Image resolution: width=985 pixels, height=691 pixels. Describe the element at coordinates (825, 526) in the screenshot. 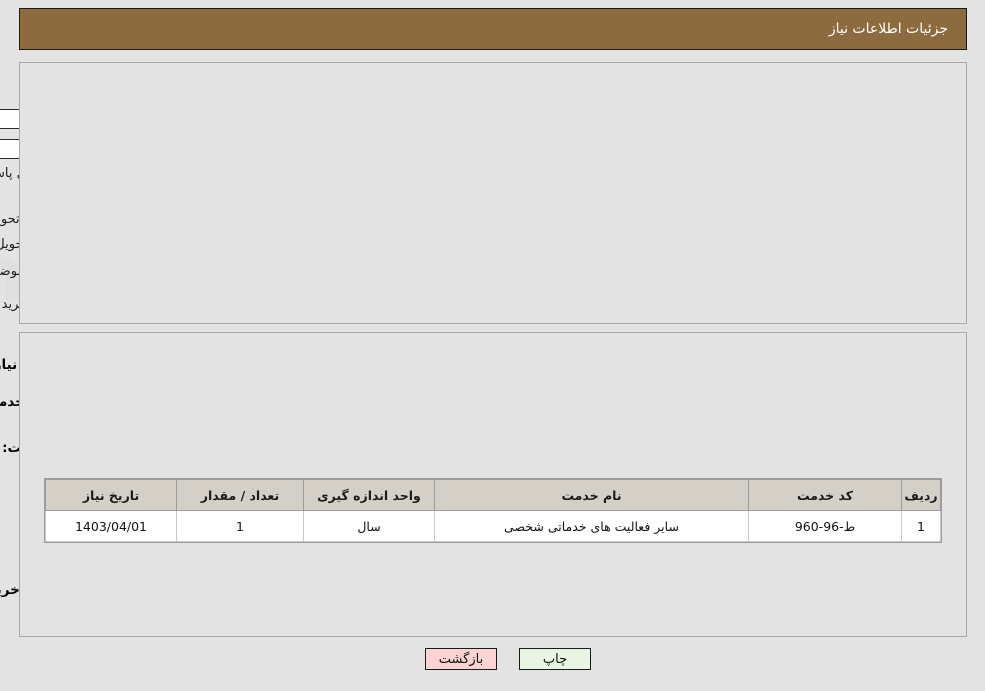

I see `cell-code: ط-96-960` at that location.